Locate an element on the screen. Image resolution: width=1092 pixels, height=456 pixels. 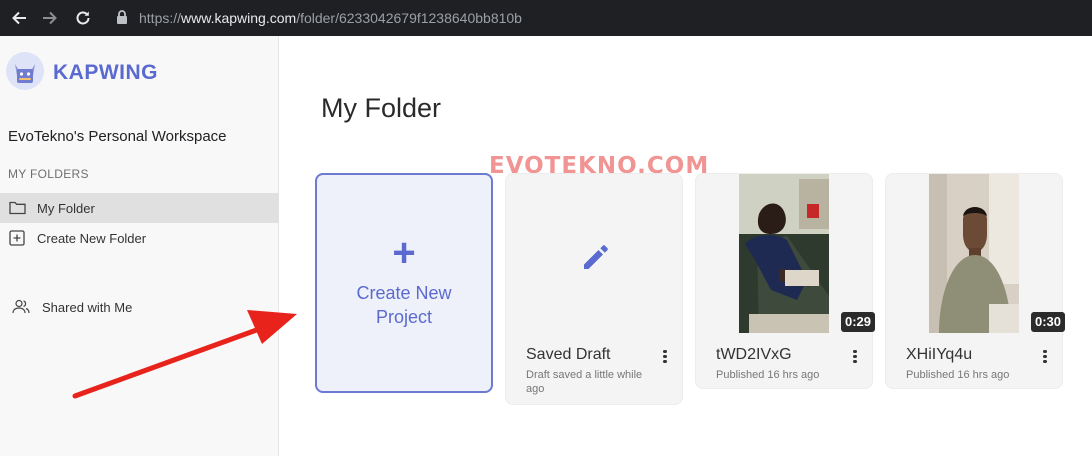
project-card-video-2: 0:30 XHiIYq4u Published 16 hrs ago is located at coordinates (975, 281).